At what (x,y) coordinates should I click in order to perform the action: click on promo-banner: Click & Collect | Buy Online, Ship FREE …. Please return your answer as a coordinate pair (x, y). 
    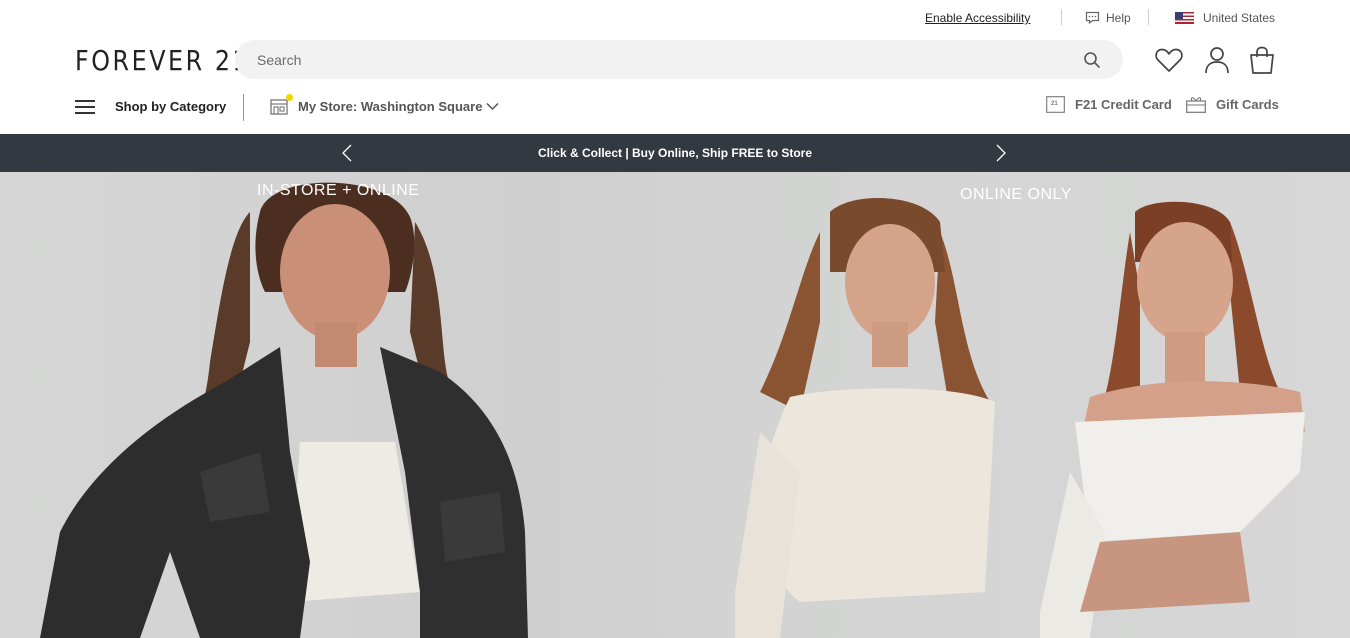
    Looking at the image, I should click on (675, 153).